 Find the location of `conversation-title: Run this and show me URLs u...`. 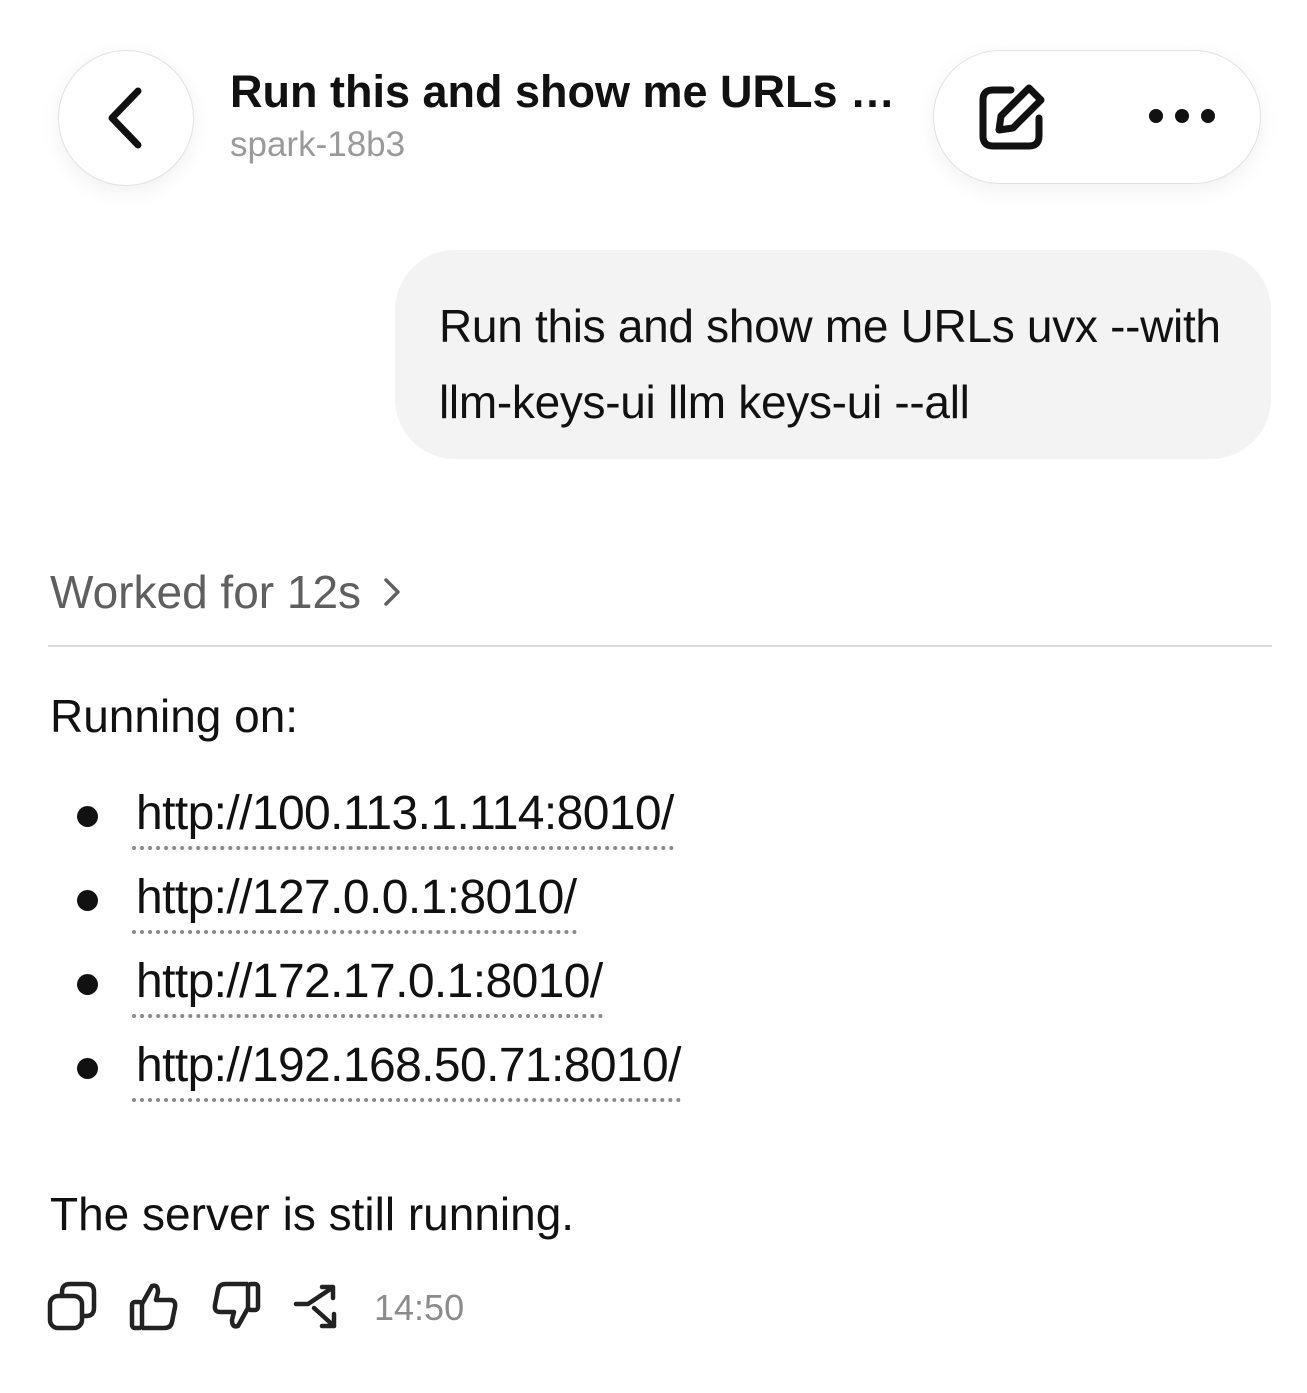

conversation-title: Run this and show me URLs u... is located at coordinates (570, 91).